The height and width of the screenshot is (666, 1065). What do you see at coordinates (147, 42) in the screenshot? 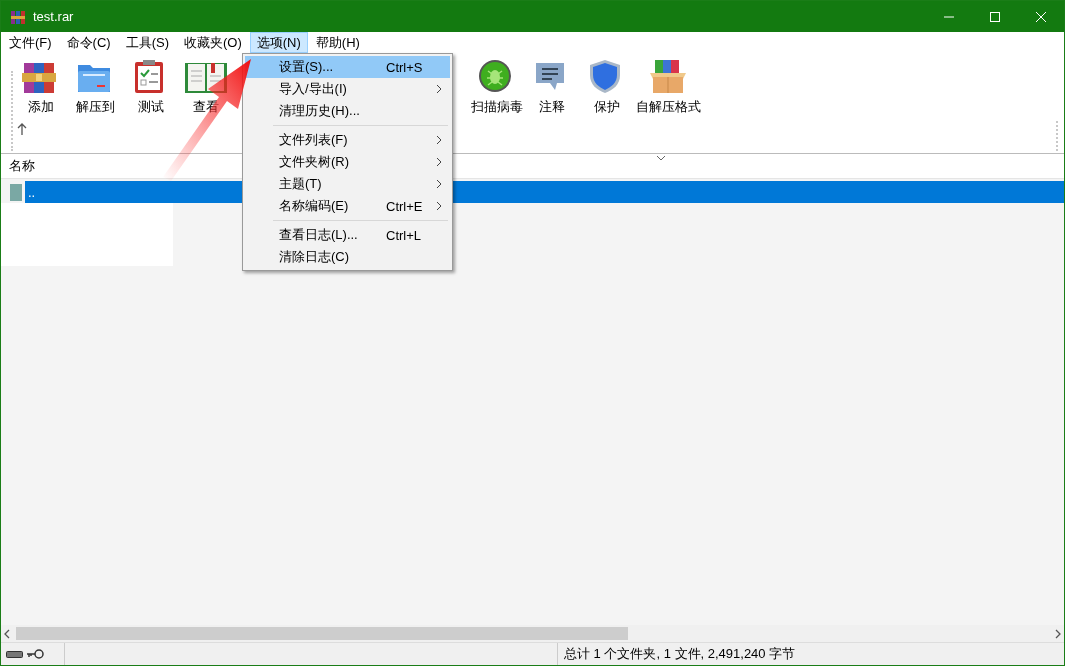
I see `menu-item: 工具(S)` at bounding box center [147, 42].